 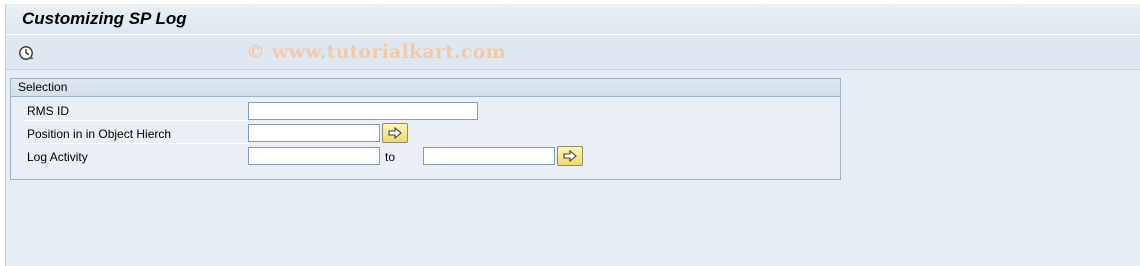 What do you see at coordinates (314, 156) in the screenshot?
I see `log-activity-from-input` at bounding box center [314, 156].